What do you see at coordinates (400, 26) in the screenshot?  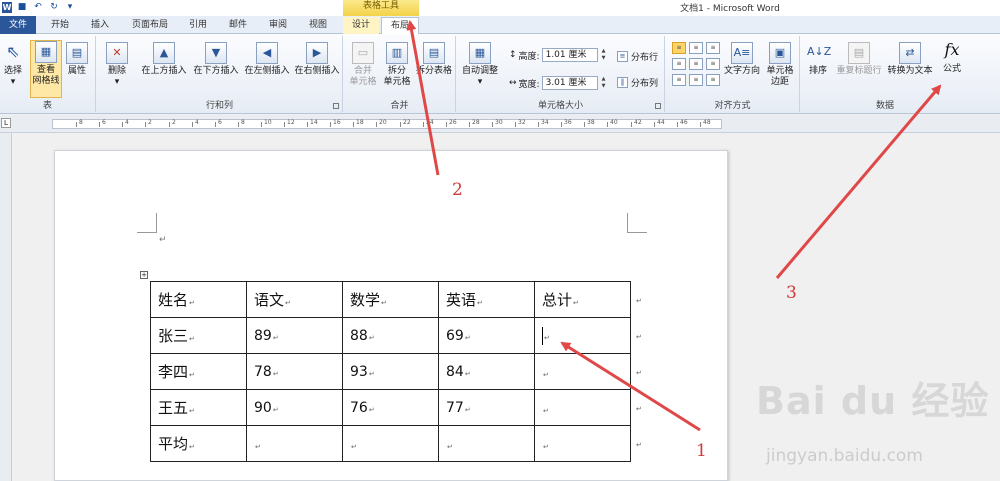 I see `tab-layout: 布局` at bounding box center [400, 26].